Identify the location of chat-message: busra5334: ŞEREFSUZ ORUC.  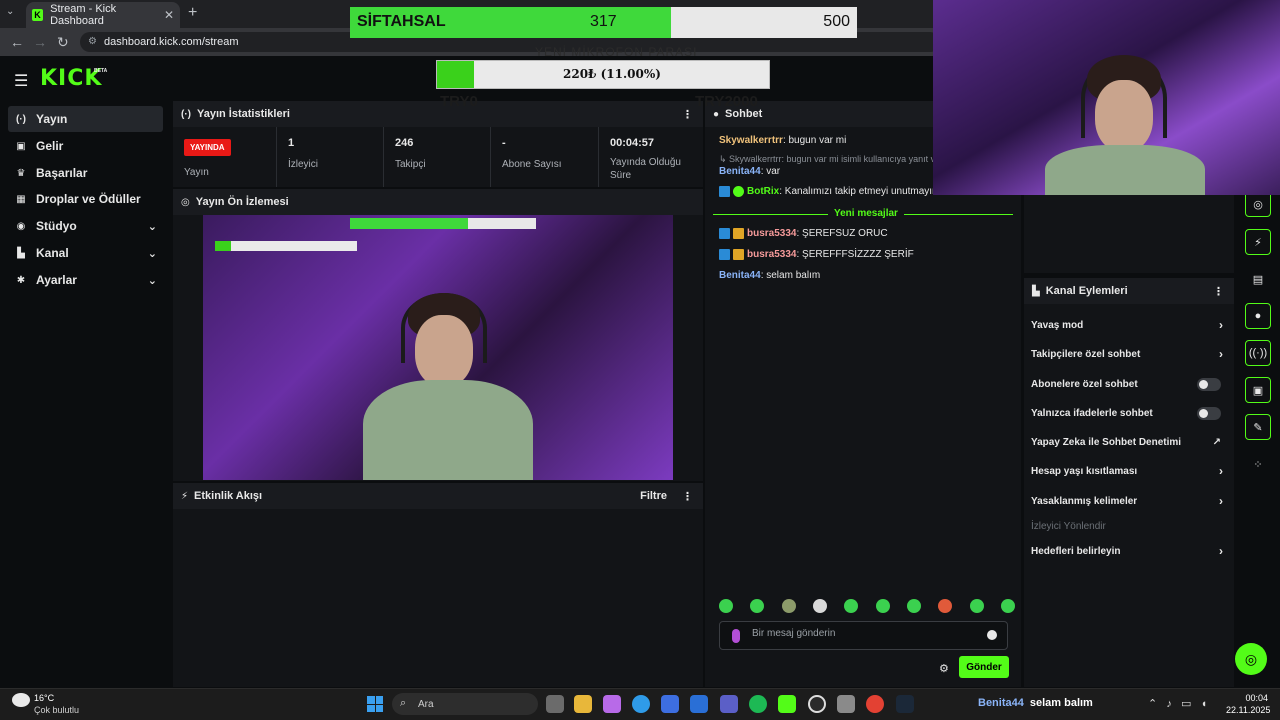
(803, 233).